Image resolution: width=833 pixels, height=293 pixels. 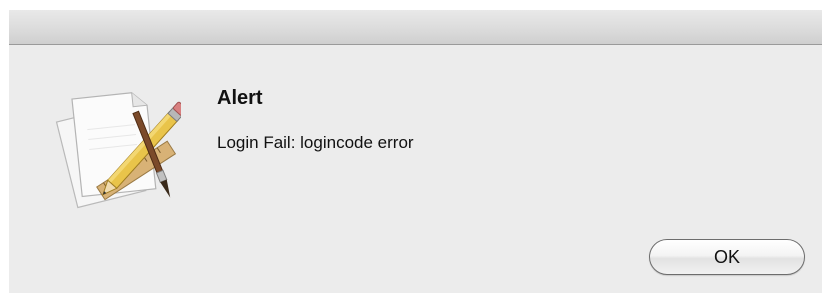 What do you see at coordinates (240, 98) in the screenshot?
I see `alert-title: Alert` at bounding box center [240, 98].